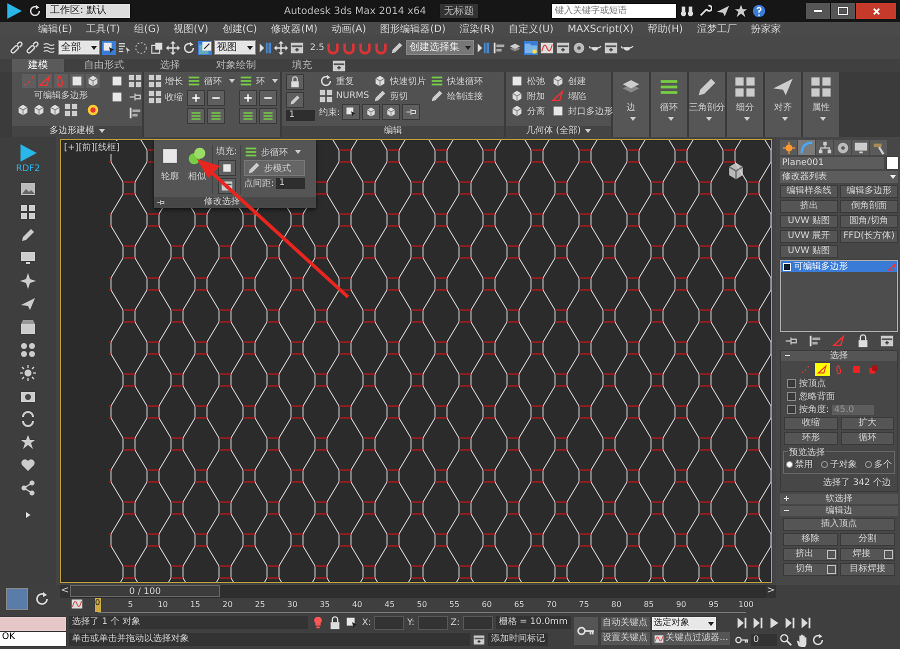 The width and height of the screenshot is (900, 649). I want to click on tool-button: 创建, so click(582, 81).